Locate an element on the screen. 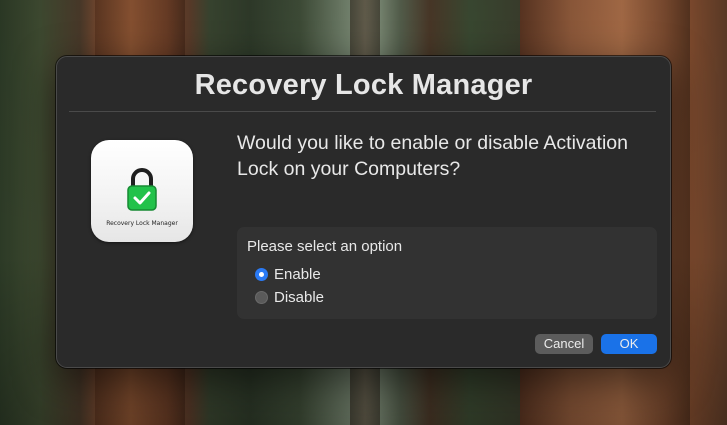 This screenshot has height=425, width=727. options-label: Please select an option is located at coordinates (325, 246).